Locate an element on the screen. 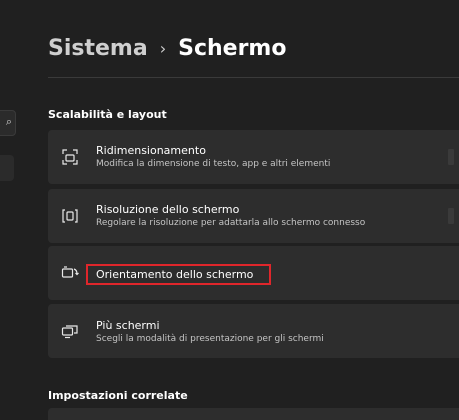 This screenshot has width=459, height=420. sidebar-item-selected is located at coordinates (7, 168).